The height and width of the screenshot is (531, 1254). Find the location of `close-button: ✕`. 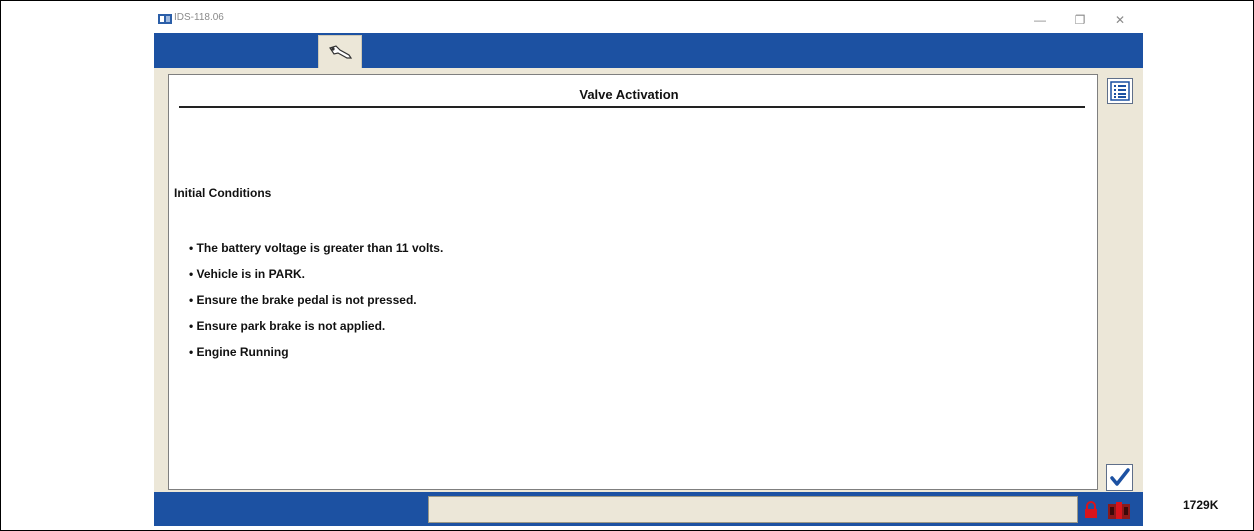

close-button: ✕ is located at coordinates (1120, 20).